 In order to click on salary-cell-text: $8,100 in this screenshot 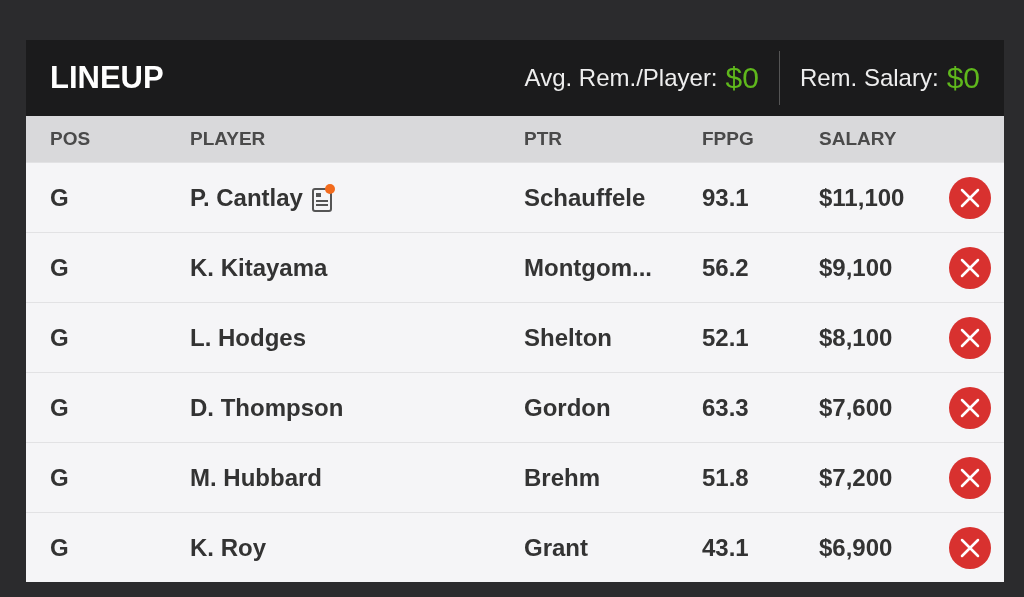, I will do `click(856, 337)`.